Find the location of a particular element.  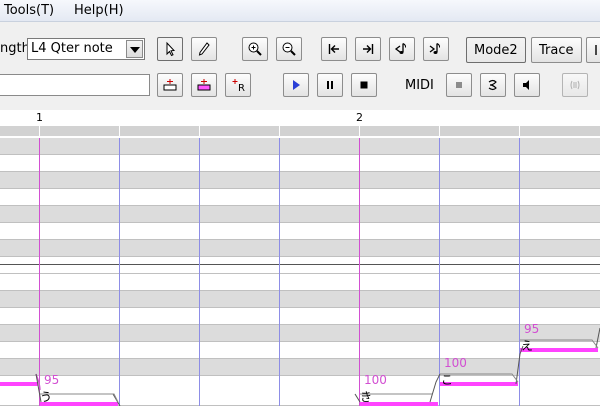

speaker-button is located at coordinates (527, 85).